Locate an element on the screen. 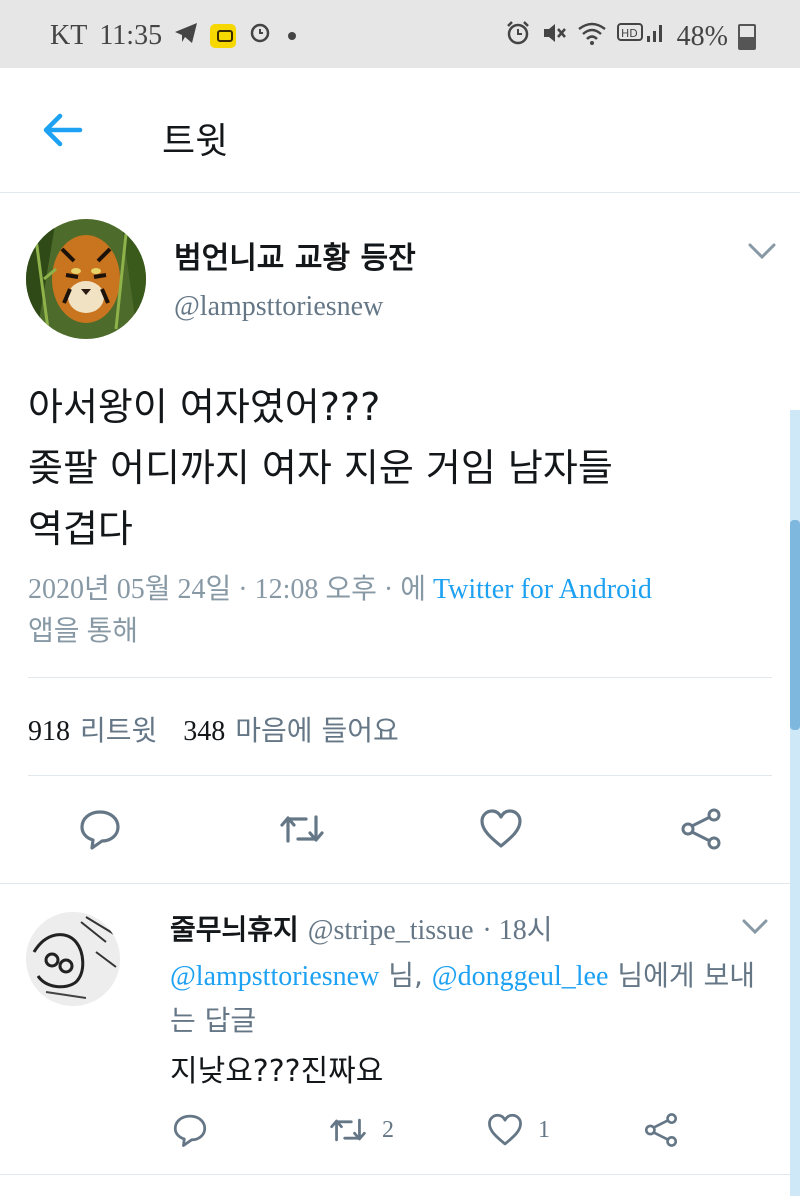 This screenshot has height=1196, width=800. svg-text: HD is located at coordinates (629, 33).